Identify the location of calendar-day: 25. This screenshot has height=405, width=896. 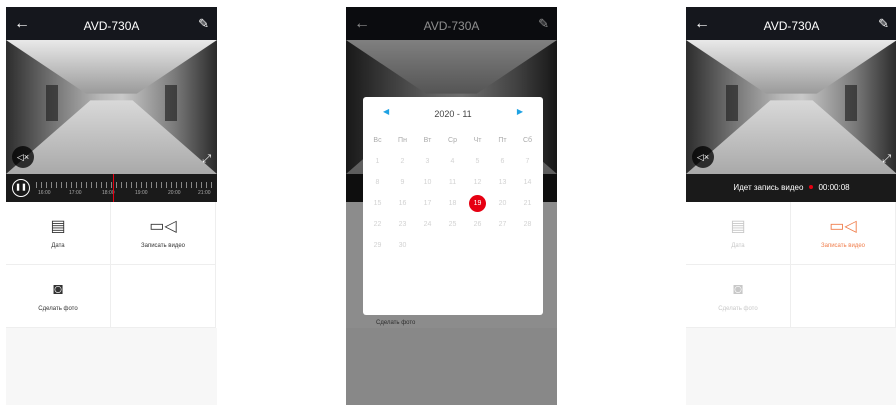
(452, 224).